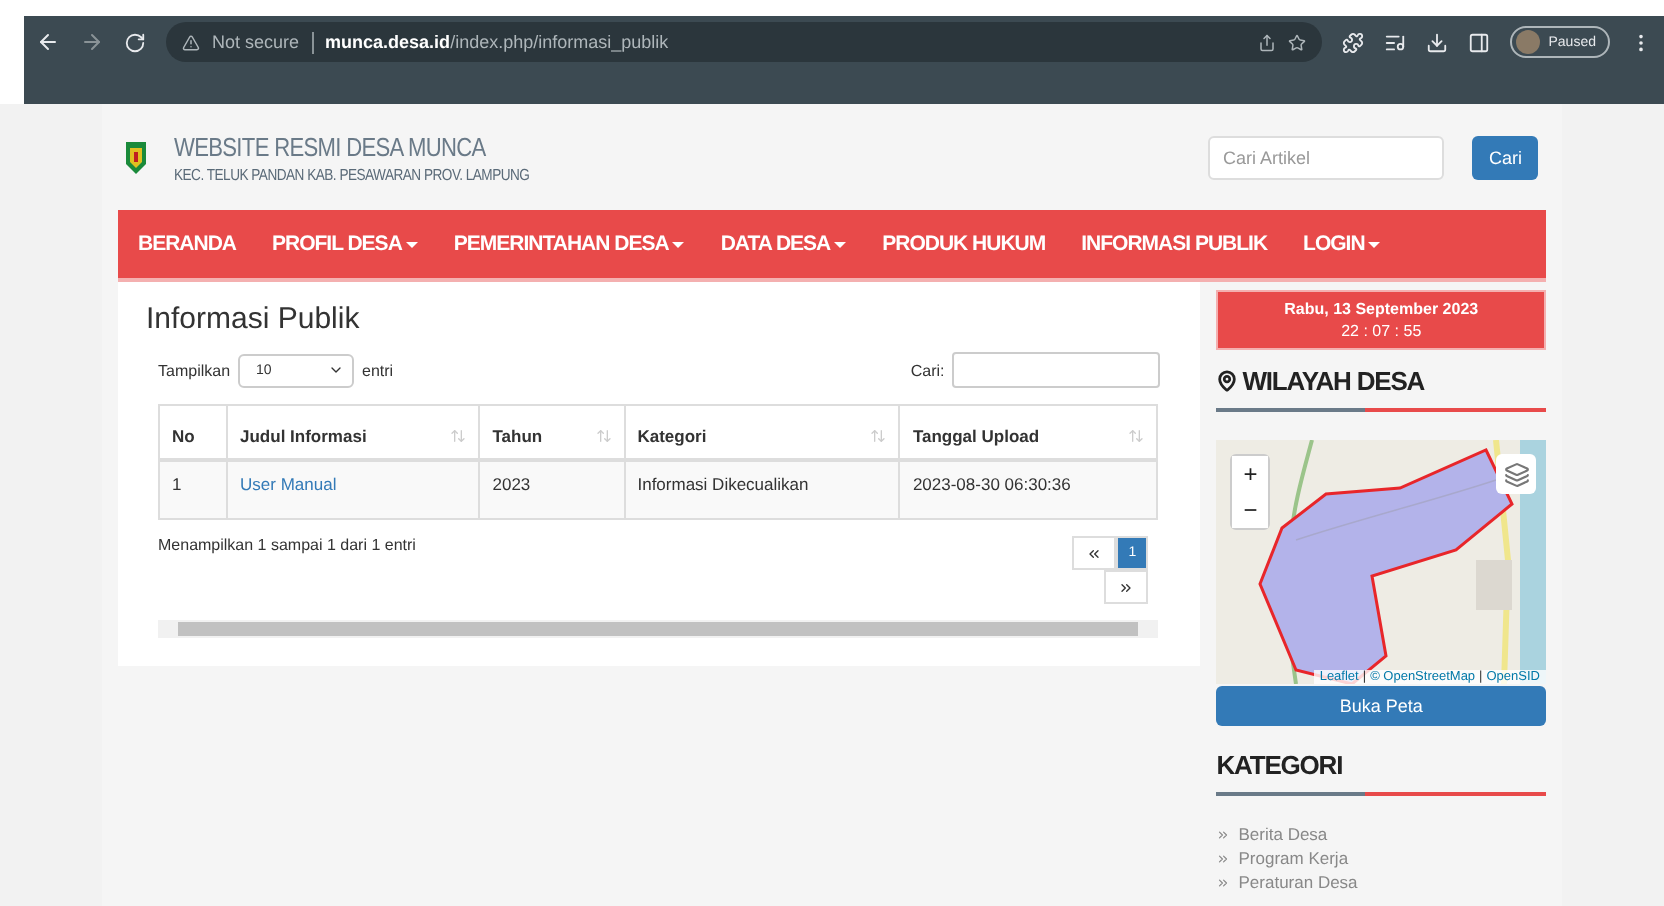 The height and width of the screenshot is (906, 1664). I want to click on avatar-icon, so click(1528, 42).